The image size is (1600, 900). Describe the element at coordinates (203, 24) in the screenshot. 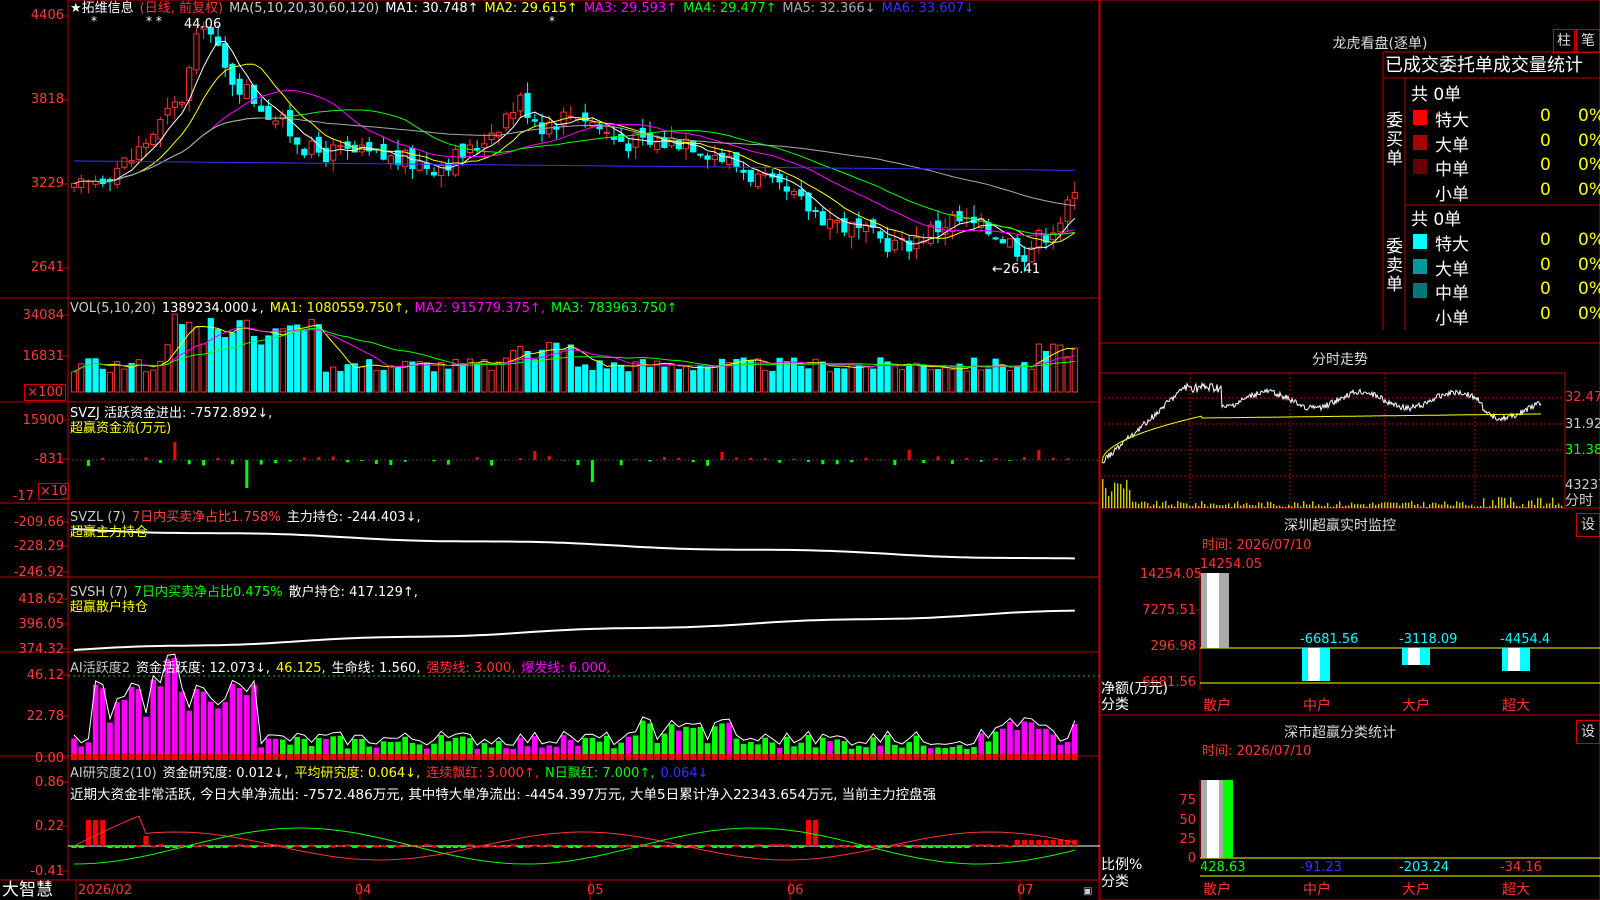

I see `high-price-label: 44.06` at that location.